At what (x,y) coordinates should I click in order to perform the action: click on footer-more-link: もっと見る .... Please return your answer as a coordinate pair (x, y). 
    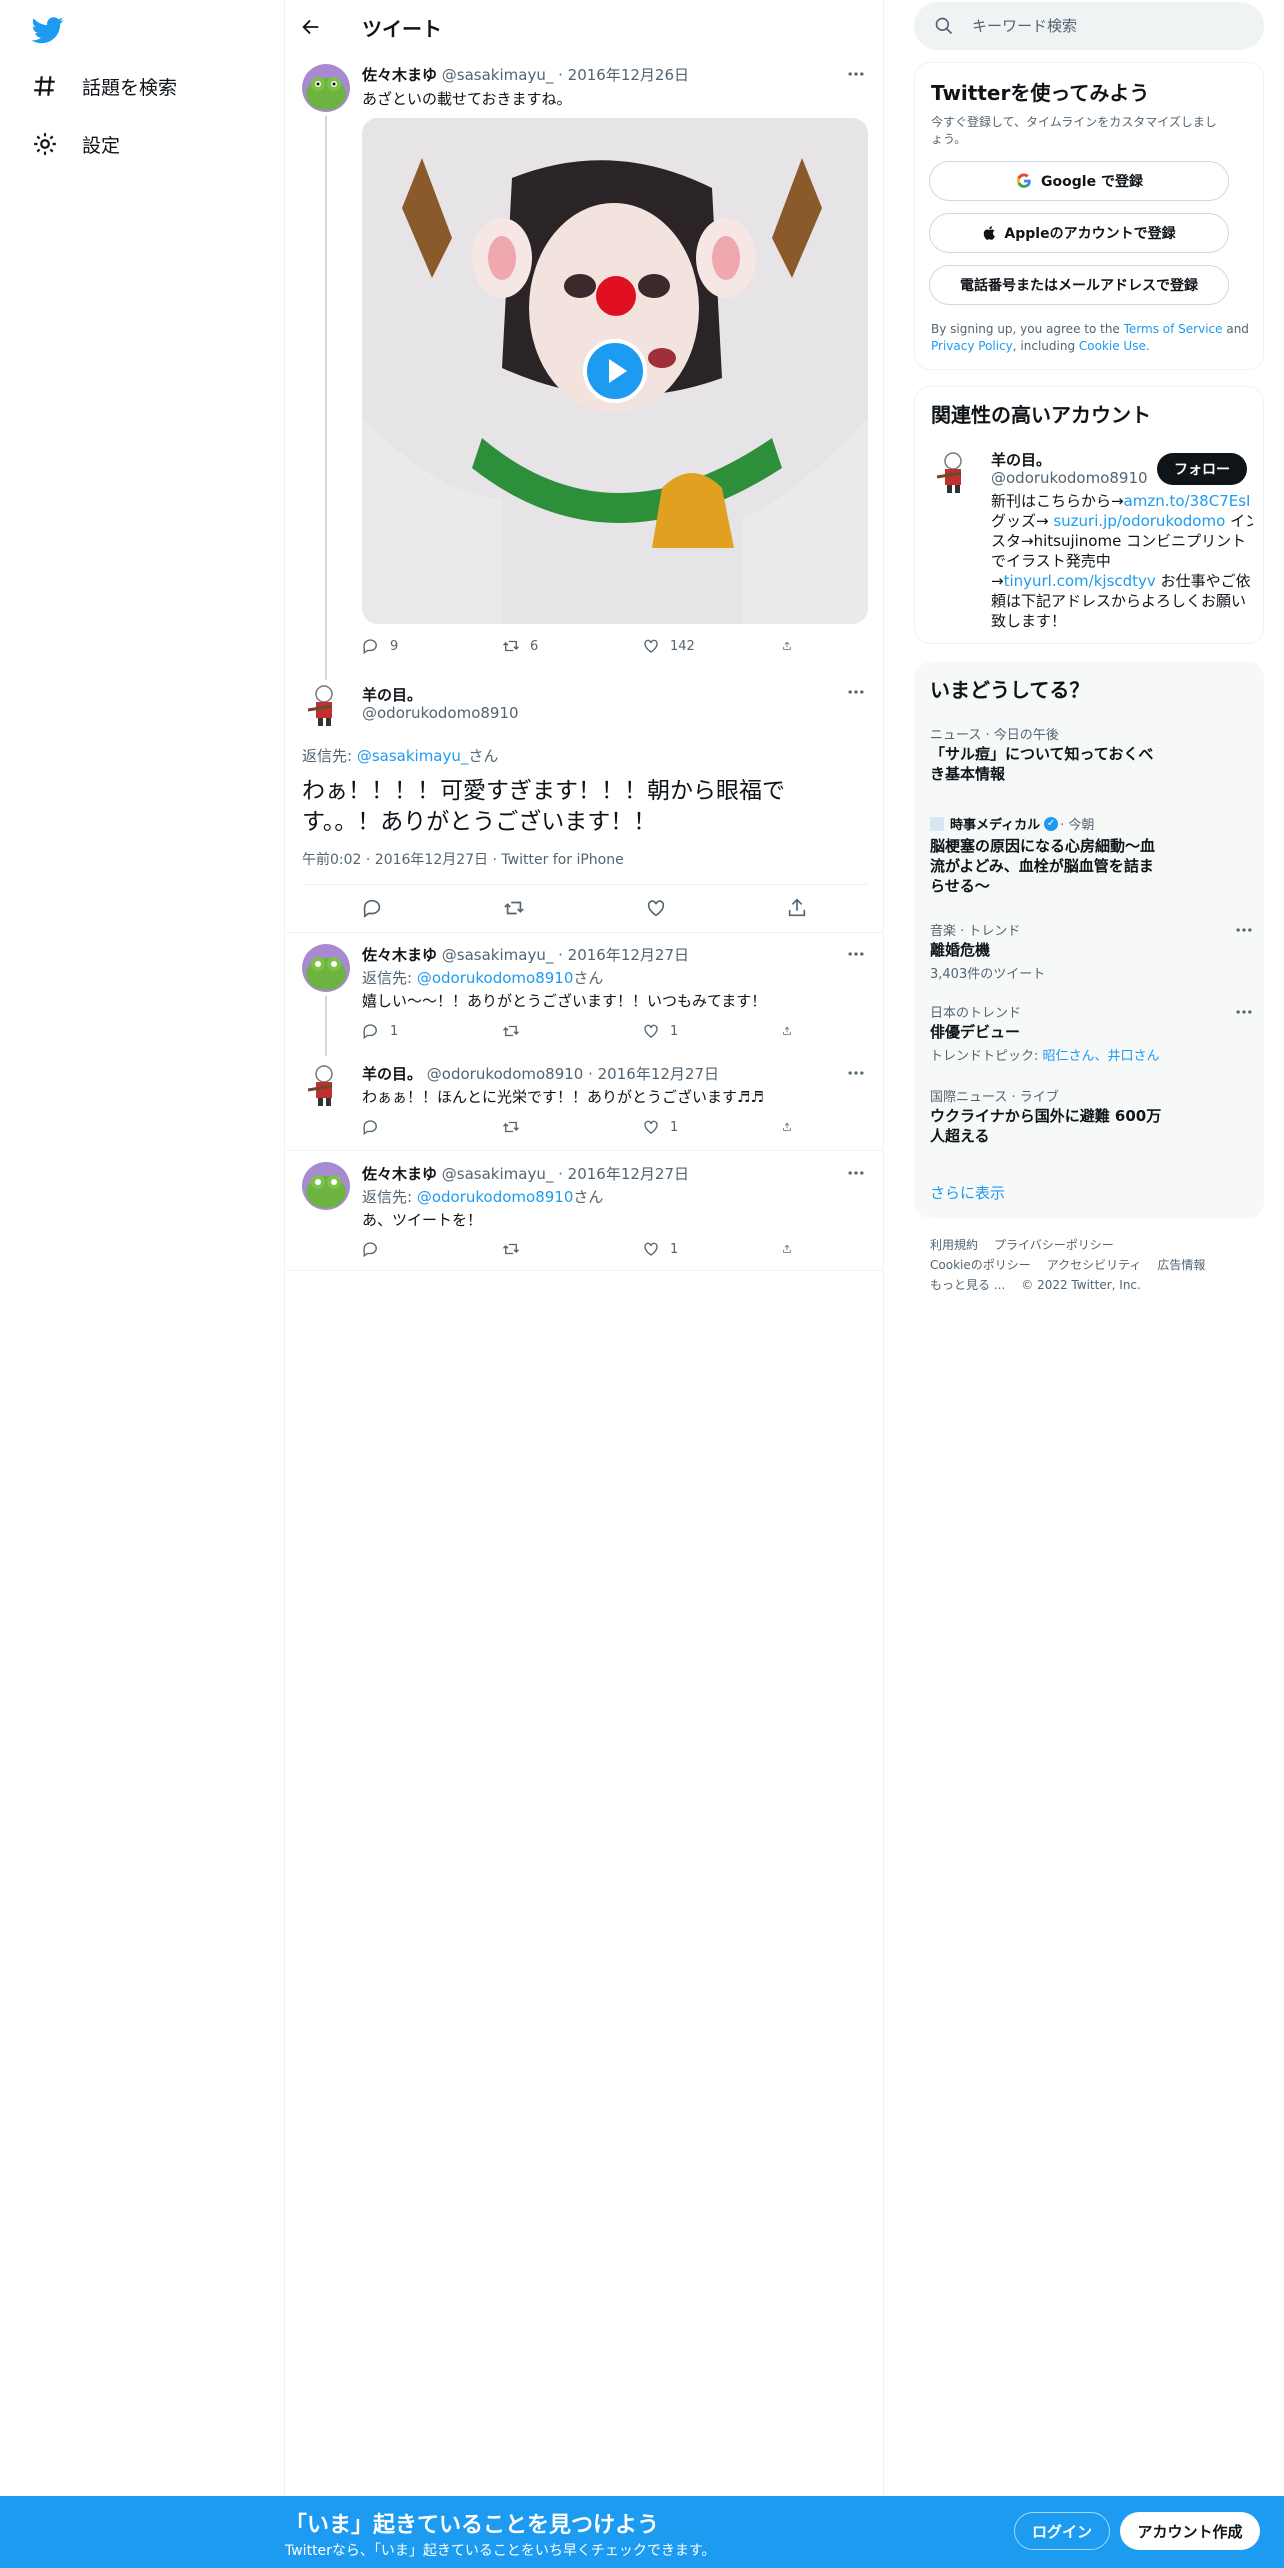
    Looking at the image, I should click on (967, 1285).